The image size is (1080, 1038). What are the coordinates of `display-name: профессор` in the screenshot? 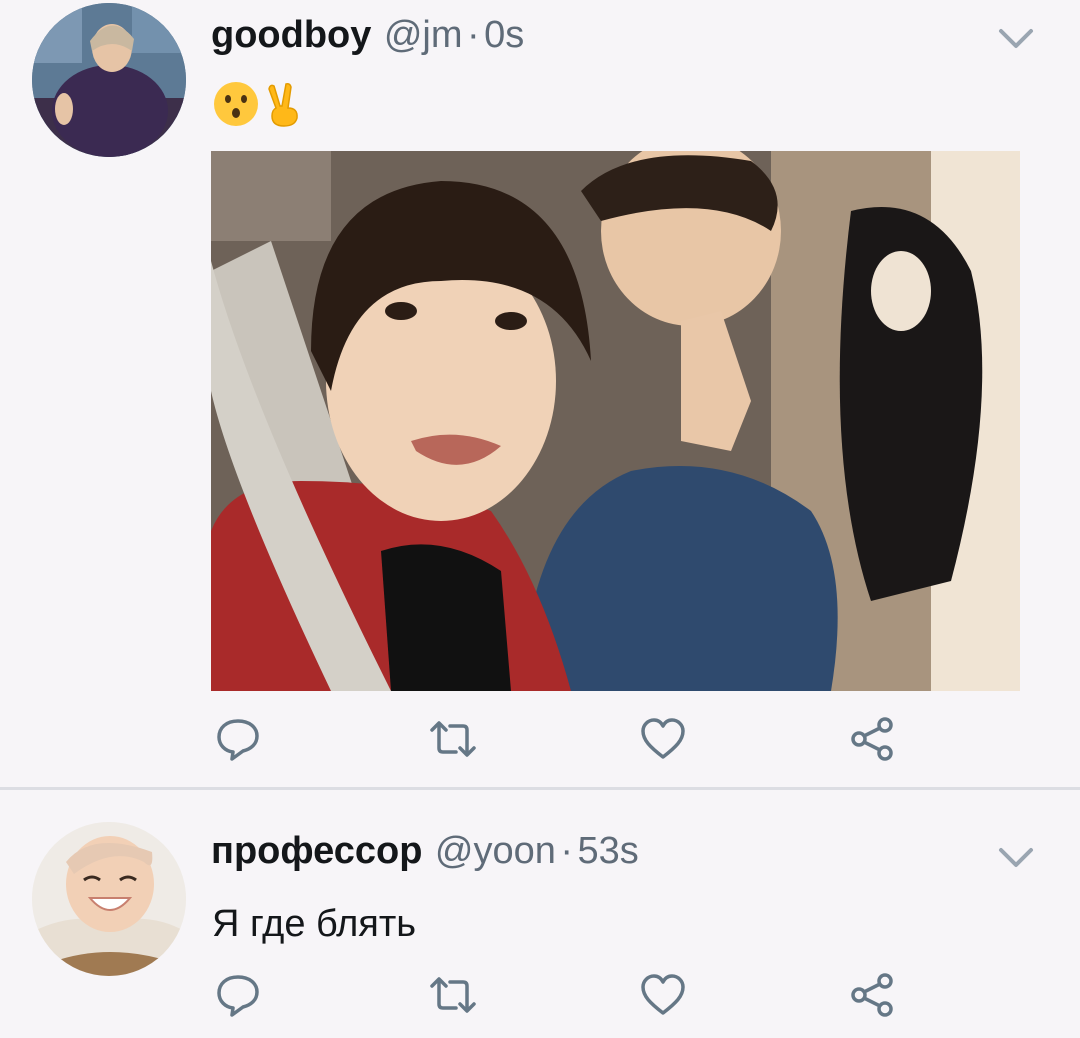 It's located at (316, 851).